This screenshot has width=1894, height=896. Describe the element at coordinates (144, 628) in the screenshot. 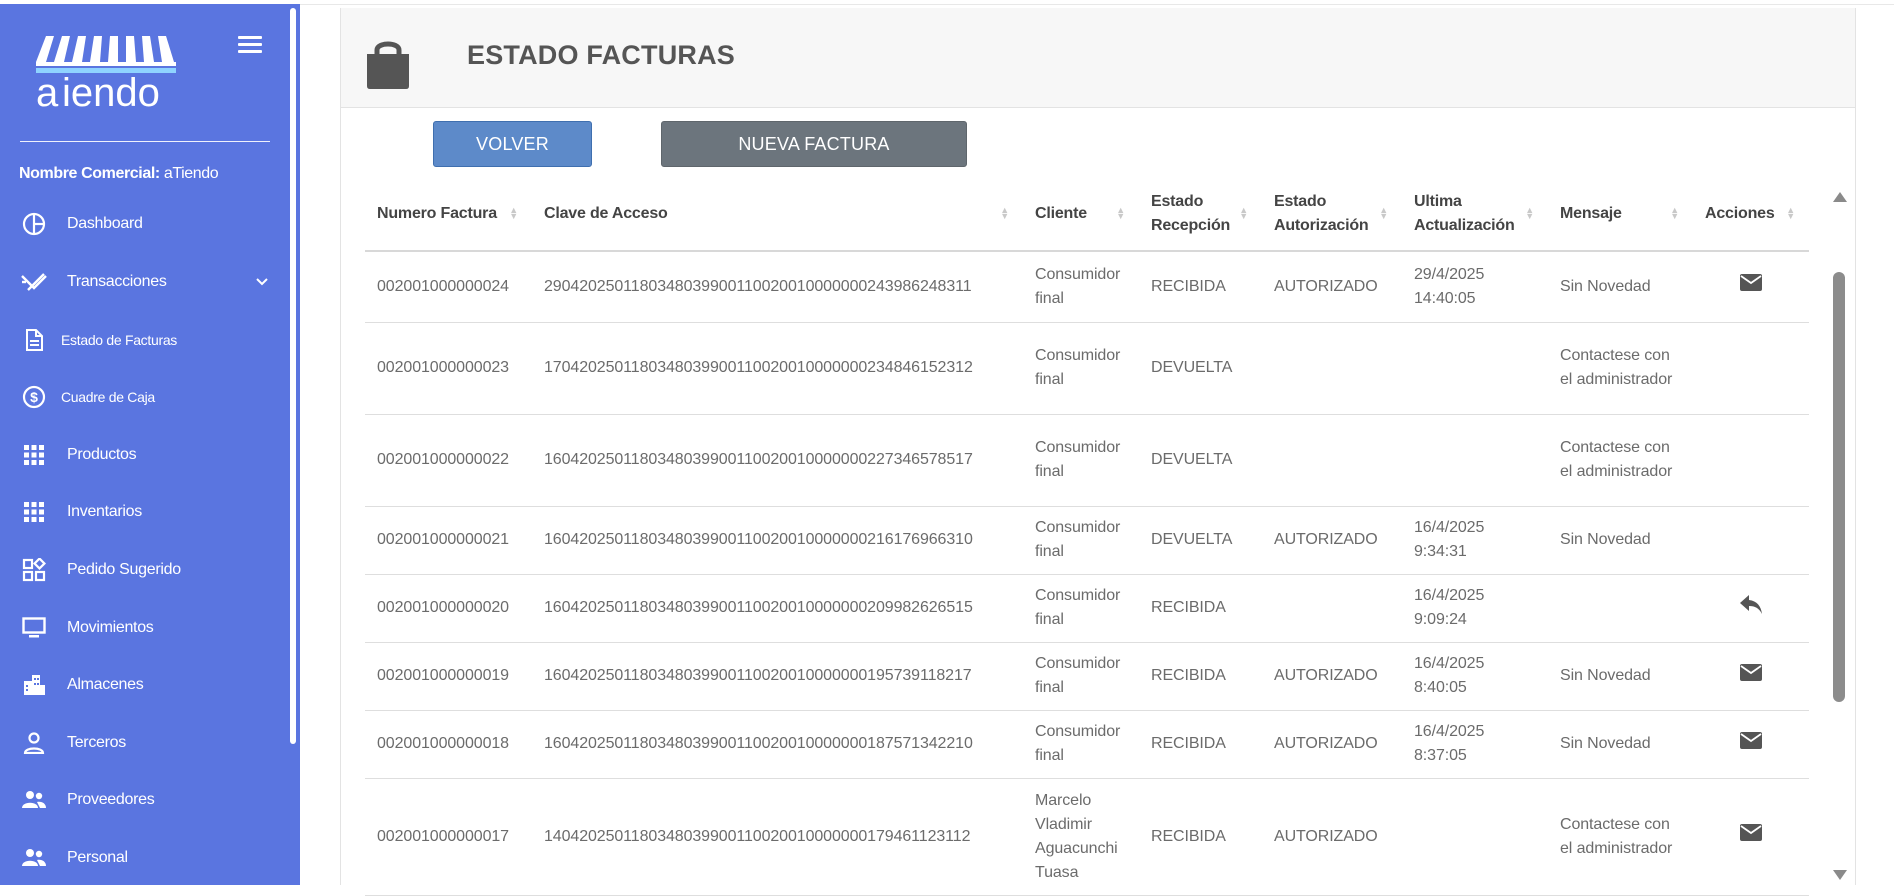

I see `sidebar-item-movimientos: Movimientos` at that location.